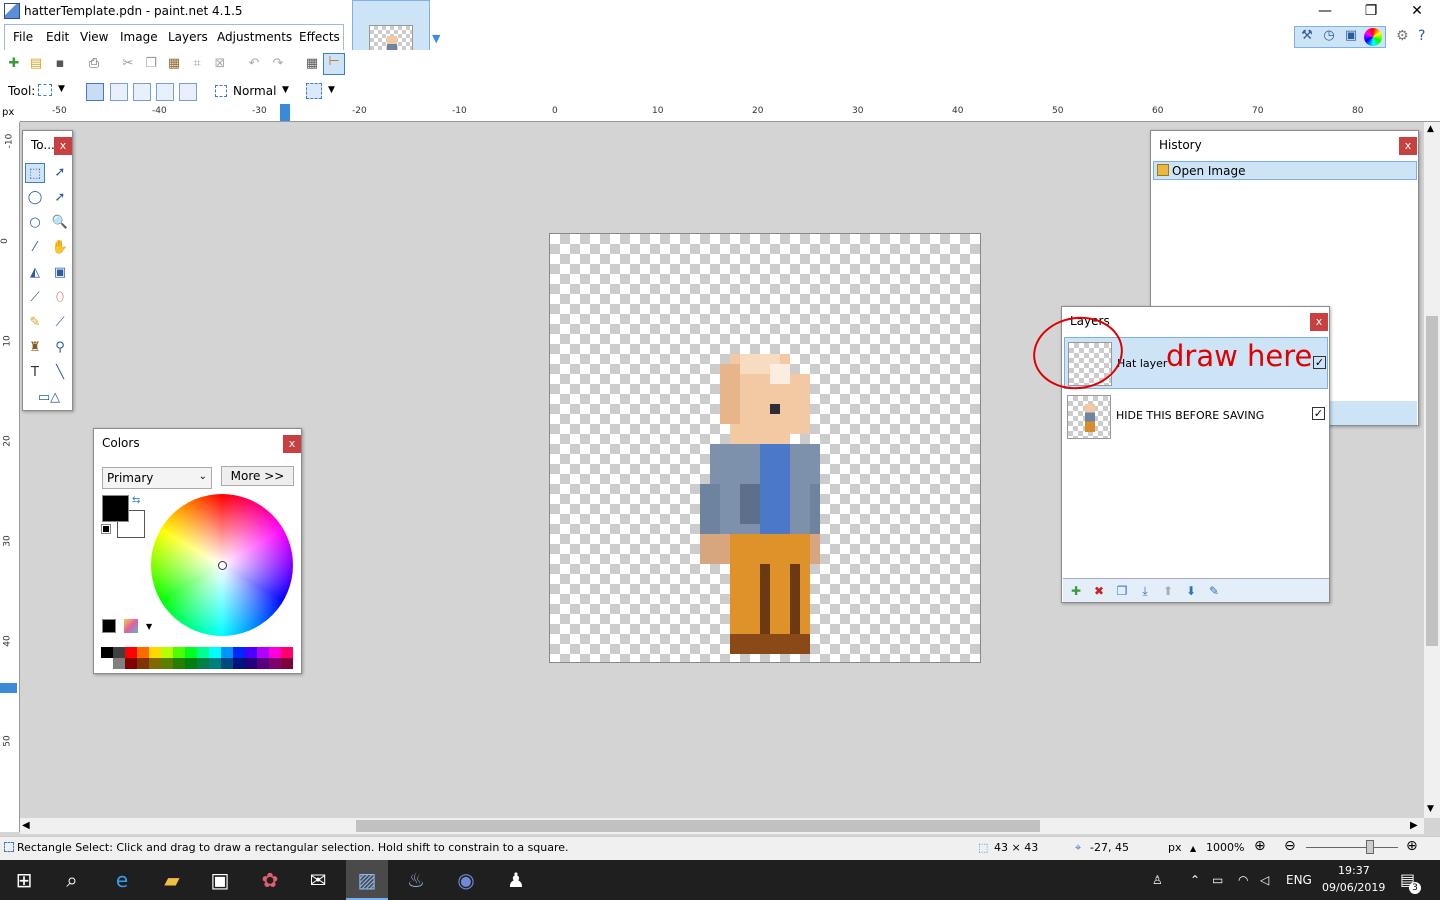 The height and width of the screenshot is (900, 1440). I want to click on clone-stamp-icon: ♜, so click(35, 348).